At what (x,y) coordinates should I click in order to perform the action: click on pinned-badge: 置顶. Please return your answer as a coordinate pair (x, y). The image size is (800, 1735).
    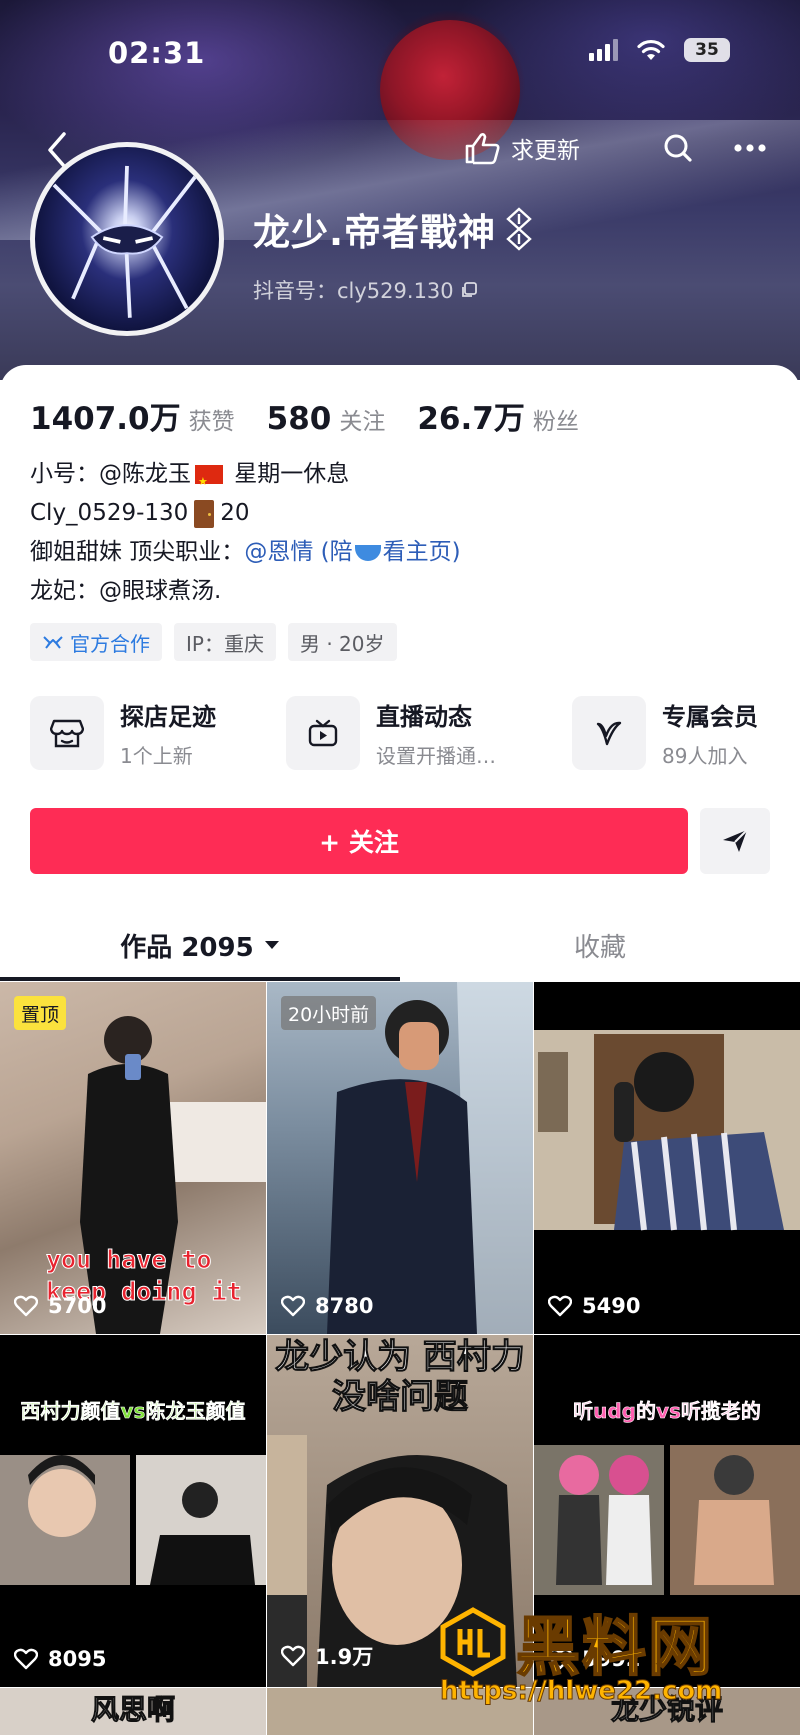
    Looking at the image, I should click on (40, 1013).